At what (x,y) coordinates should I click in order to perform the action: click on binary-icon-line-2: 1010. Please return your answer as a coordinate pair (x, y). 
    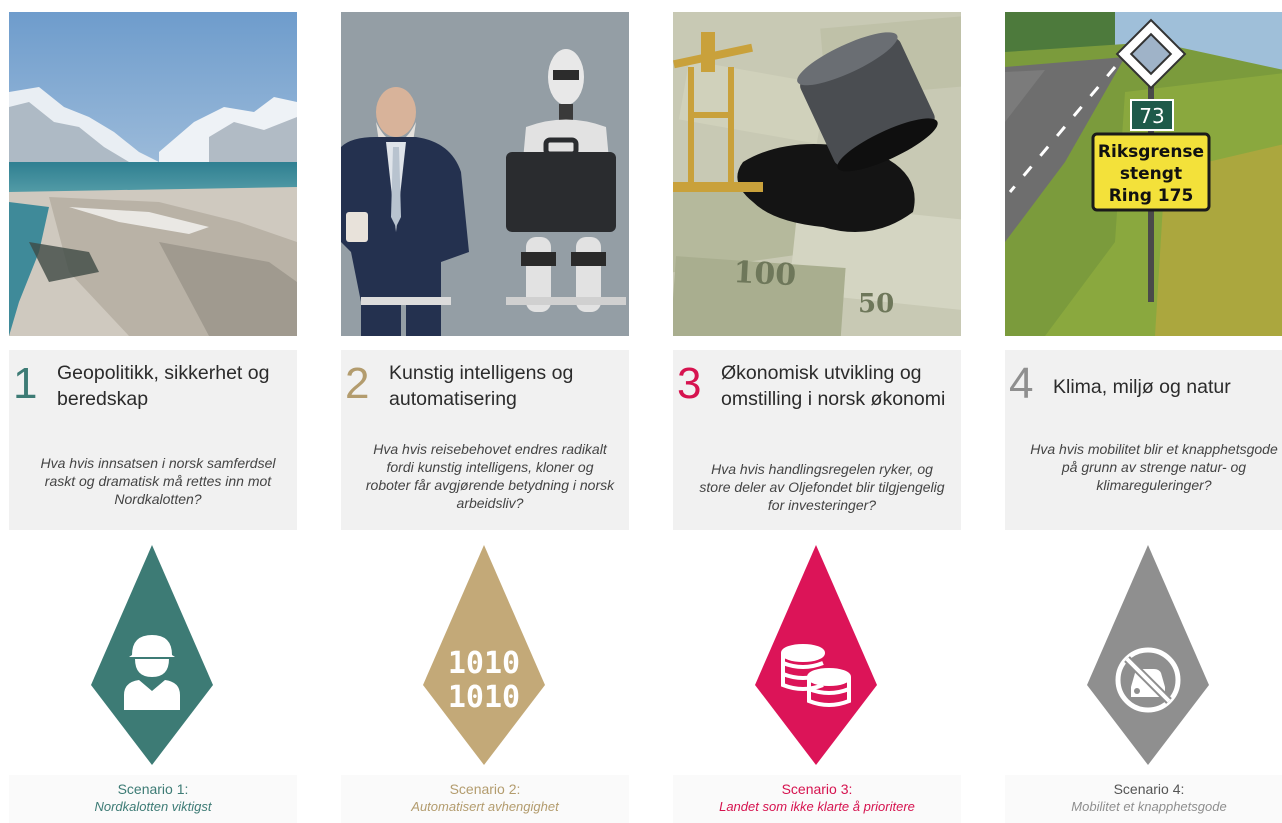
    Looking at the image, I should click on (484, 697).